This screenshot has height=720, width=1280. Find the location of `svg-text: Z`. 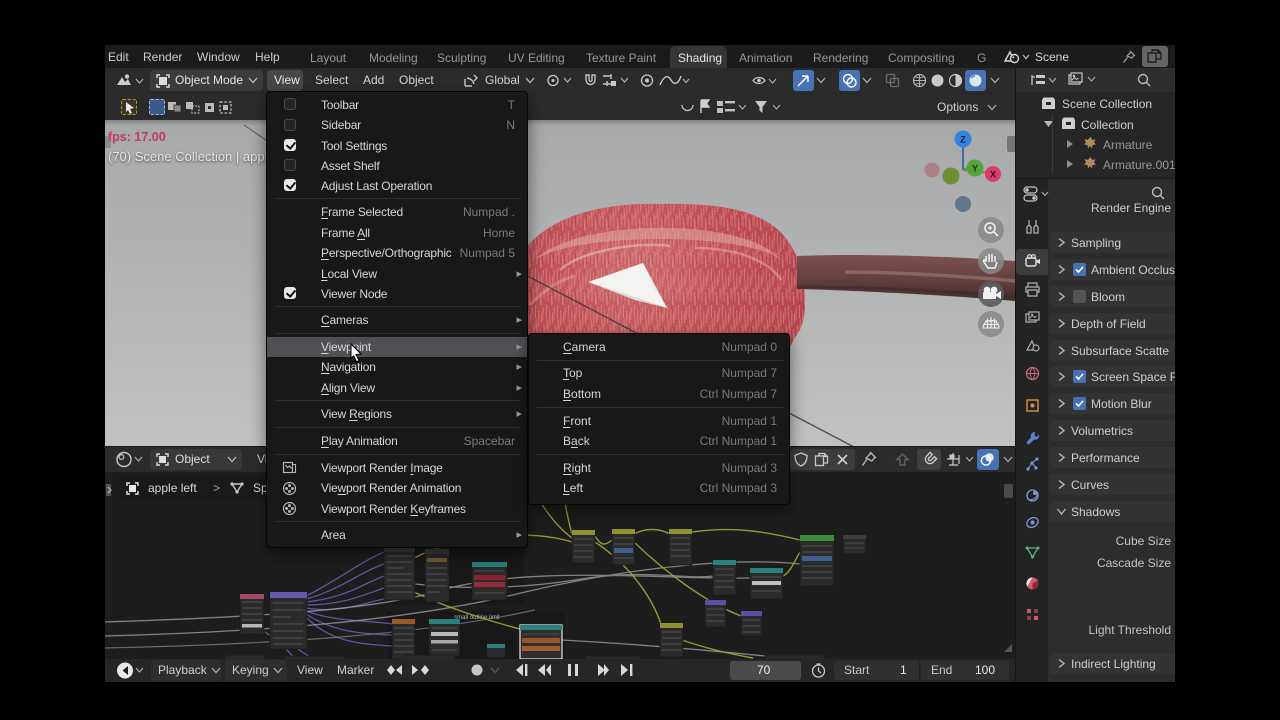

svg-text: Z is located at coordinates (963, 140).